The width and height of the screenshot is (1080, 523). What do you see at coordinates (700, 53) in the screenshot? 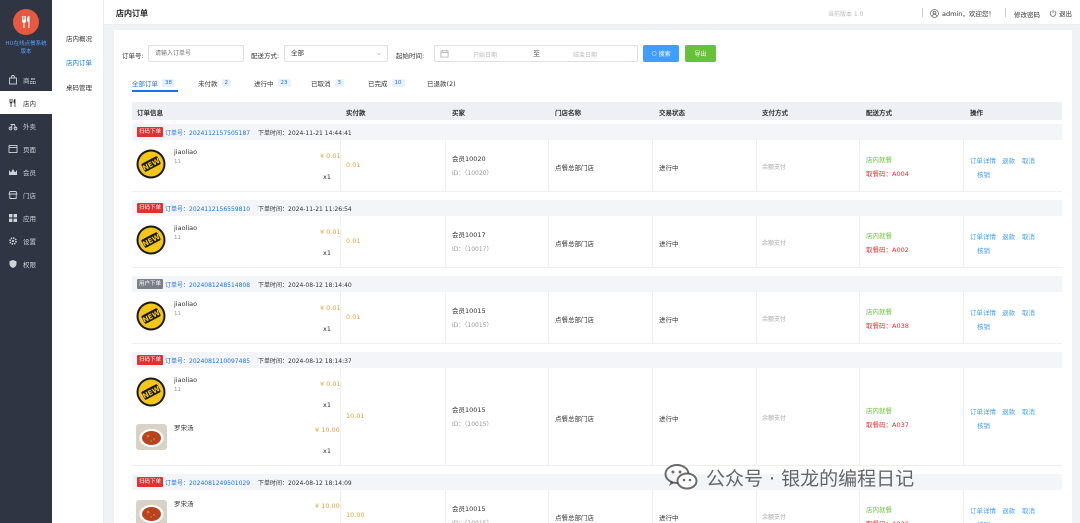
I see `export-button: 导出` at bounding box center [700, 53].